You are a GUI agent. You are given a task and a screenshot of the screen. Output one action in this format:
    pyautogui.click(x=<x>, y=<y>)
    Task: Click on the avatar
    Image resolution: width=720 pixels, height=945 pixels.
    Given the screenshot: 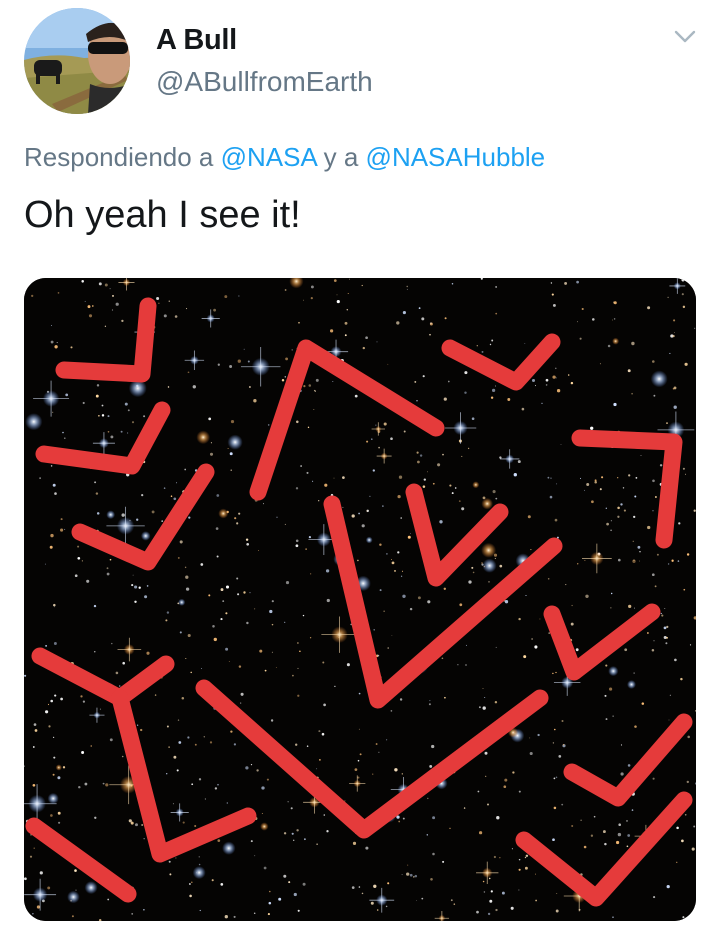 What is the action you would take?
    pyautogui.click(x=77, y=61)
    